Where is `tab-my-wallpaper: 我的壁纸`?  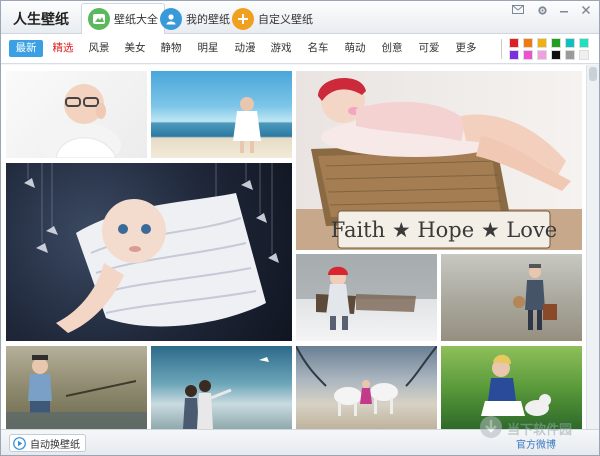 tab-my-wallpaper: 我的壁纸 is located at coordinates (195, 18).